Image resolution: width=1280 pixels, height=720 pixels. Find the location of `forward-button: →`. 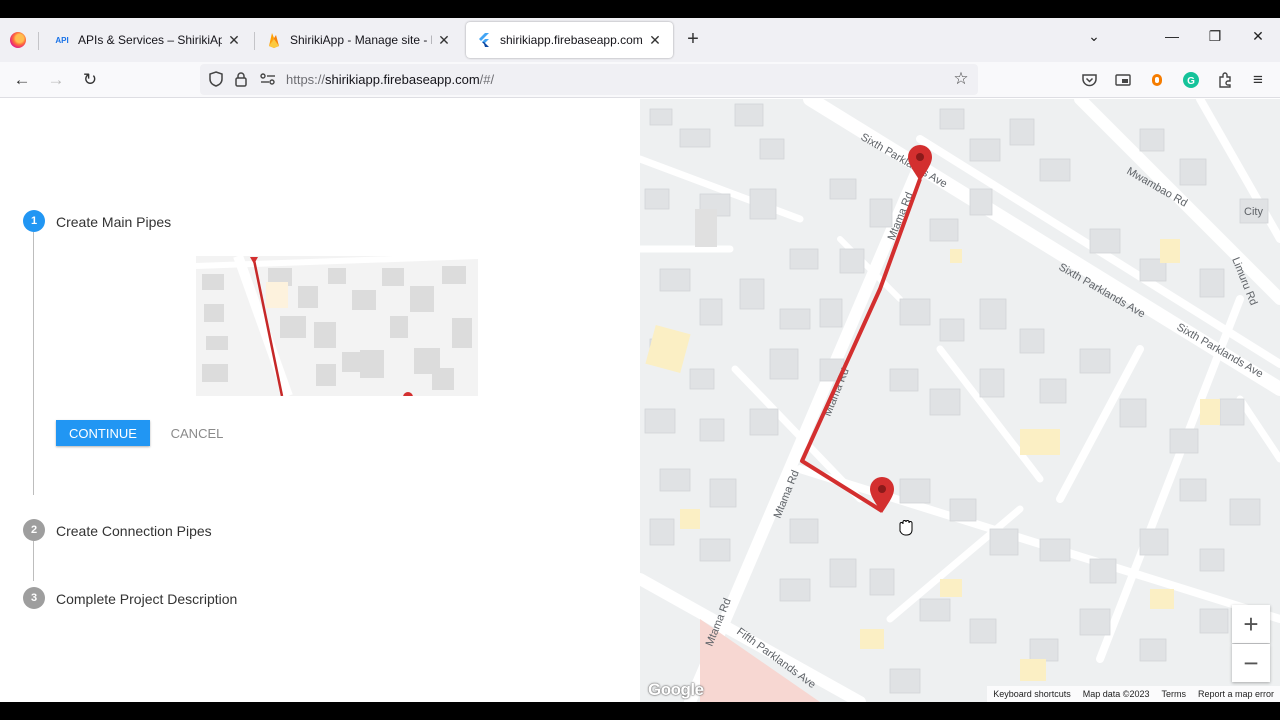

forward-button: → is located at coordinates (56, 80).